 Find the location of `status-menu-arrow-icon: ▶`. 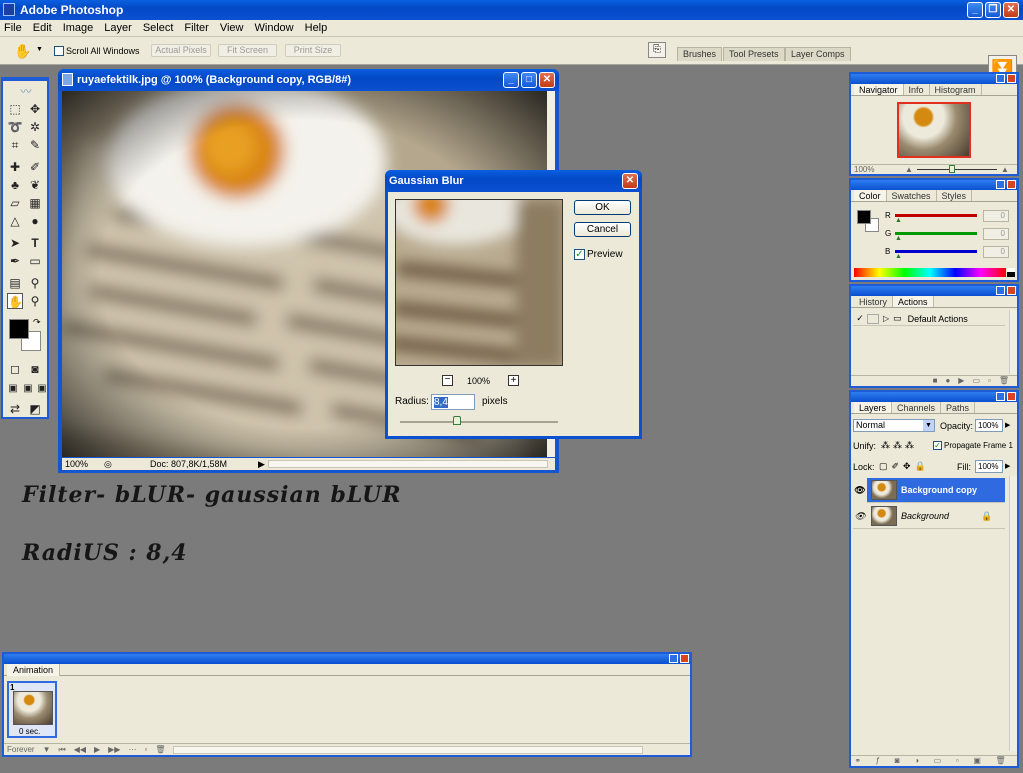

status-menu-arrow-icon: ▶ is located at coordinates (261, 464).